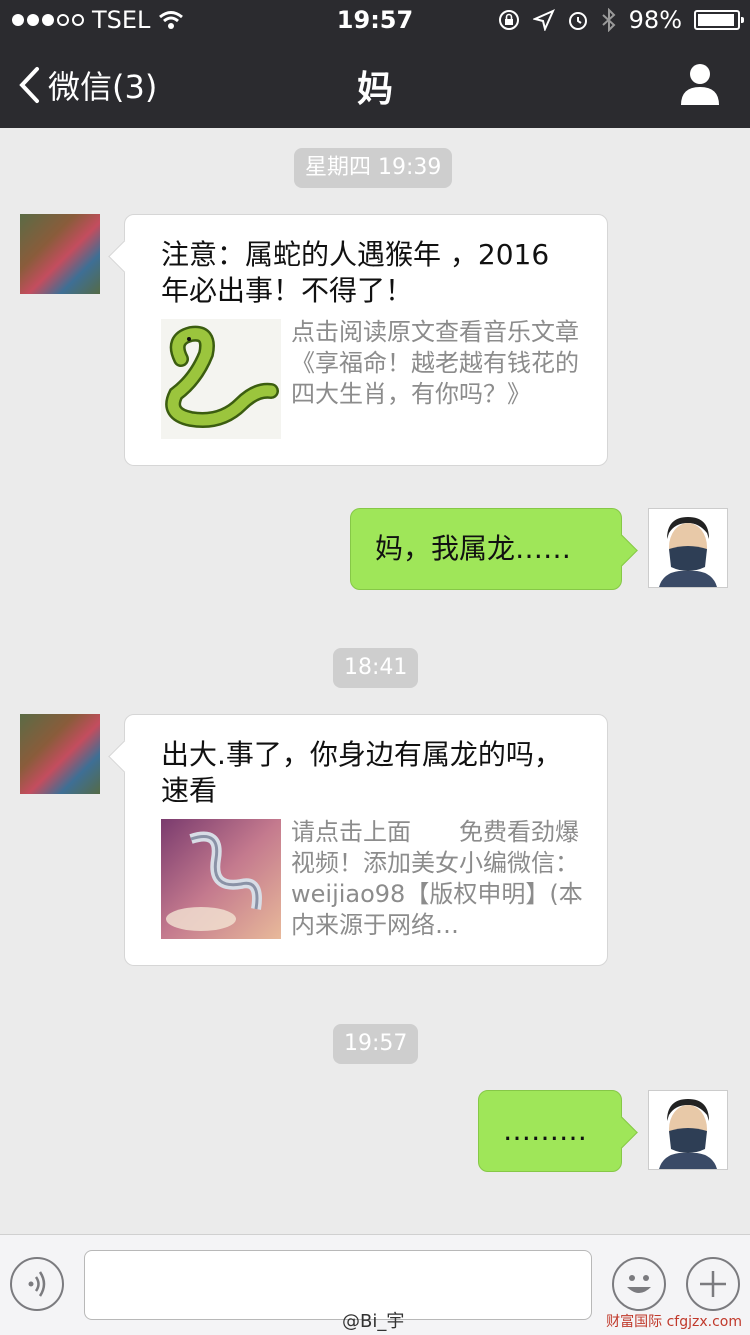 The width and height of the screenshot is (750, 1335). I want to click on emoji-button, so click(639, 1284).